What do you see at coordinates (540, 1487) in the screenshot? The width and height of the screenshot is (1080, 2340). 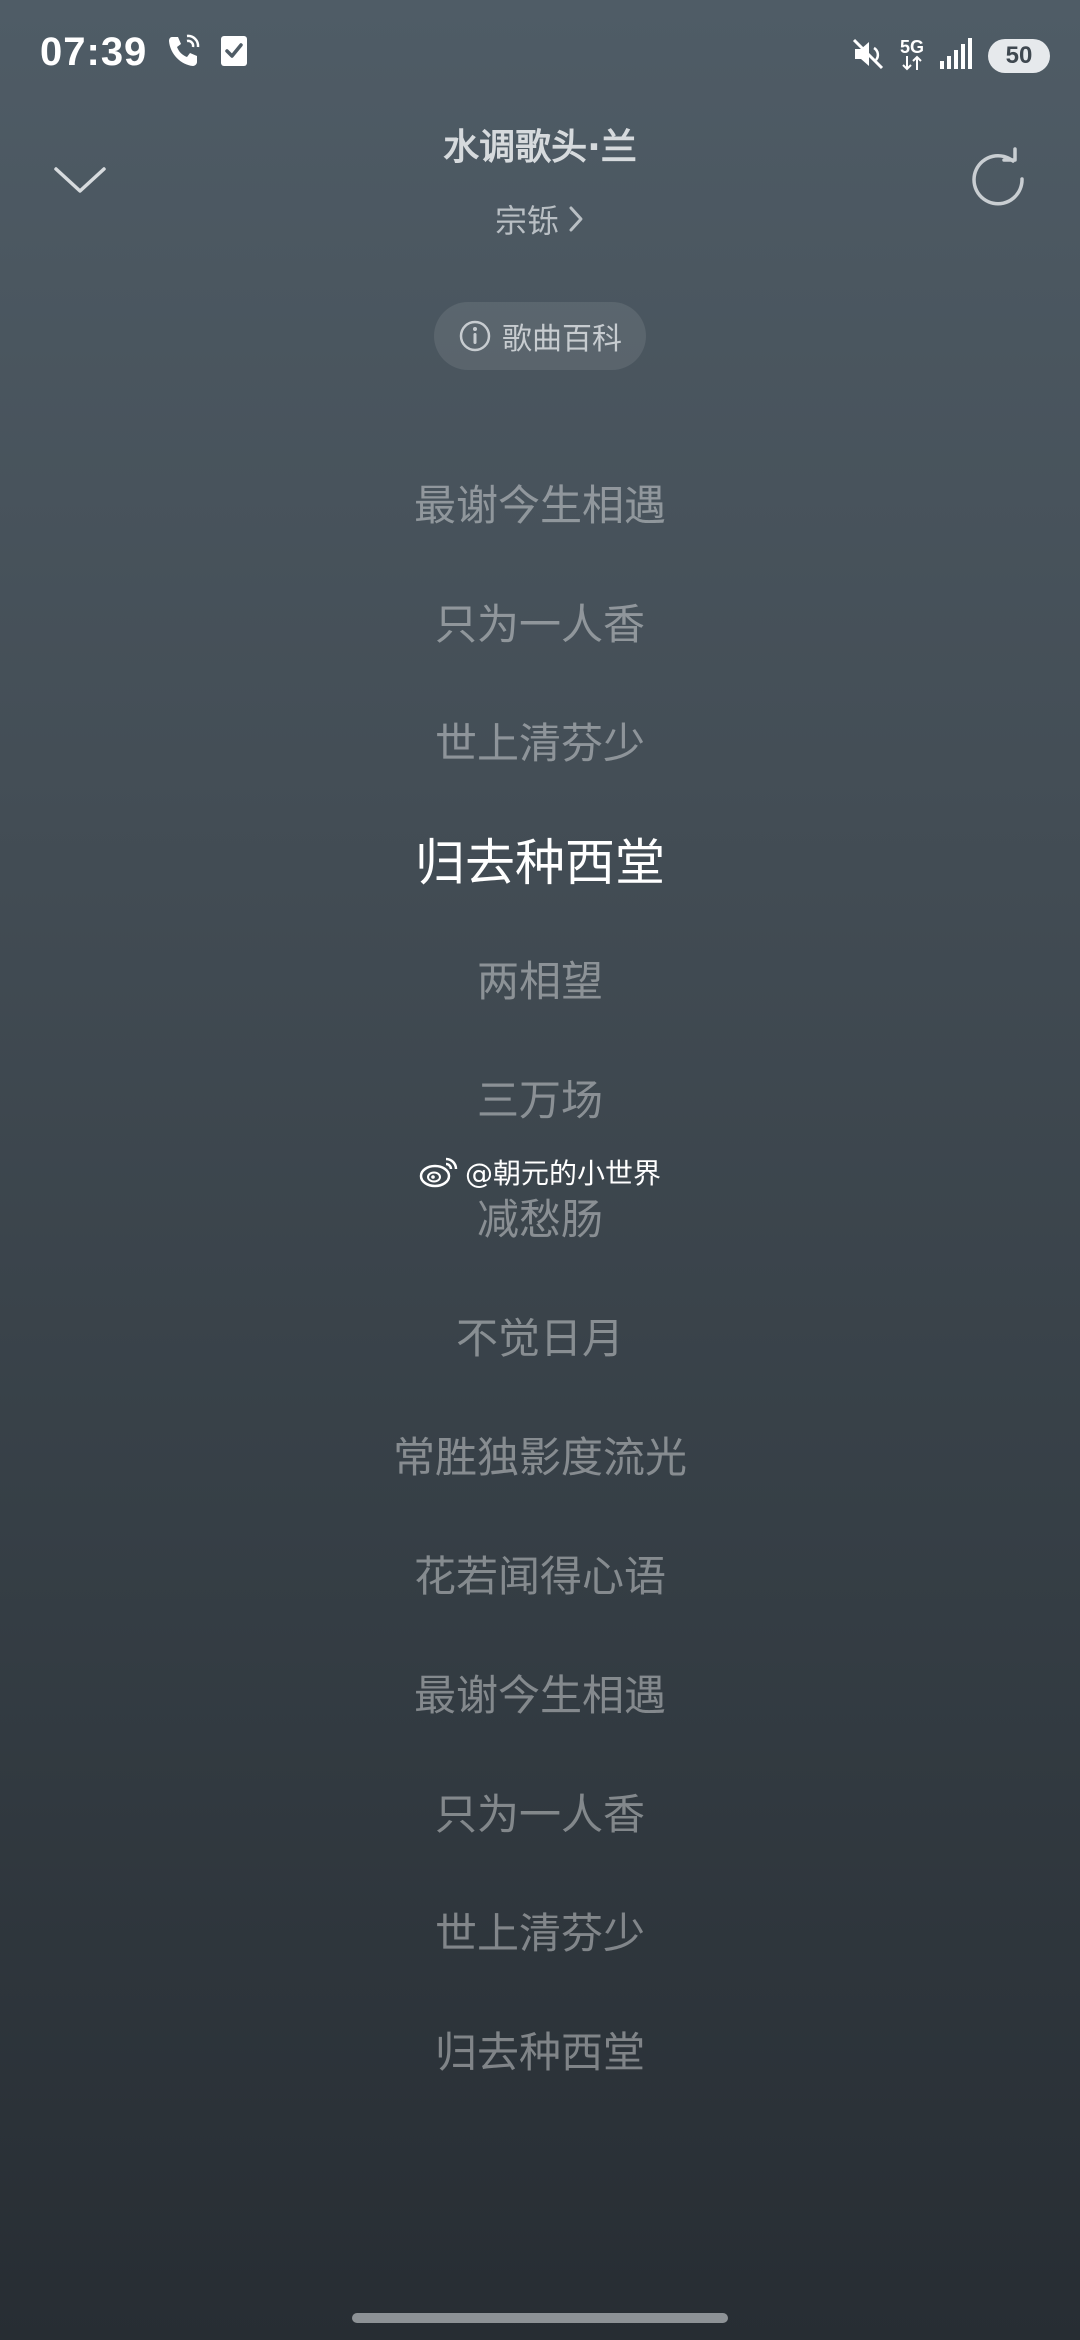 I see `lyric-line: 常胜独影度流光` at bounding box center [540, 1487].